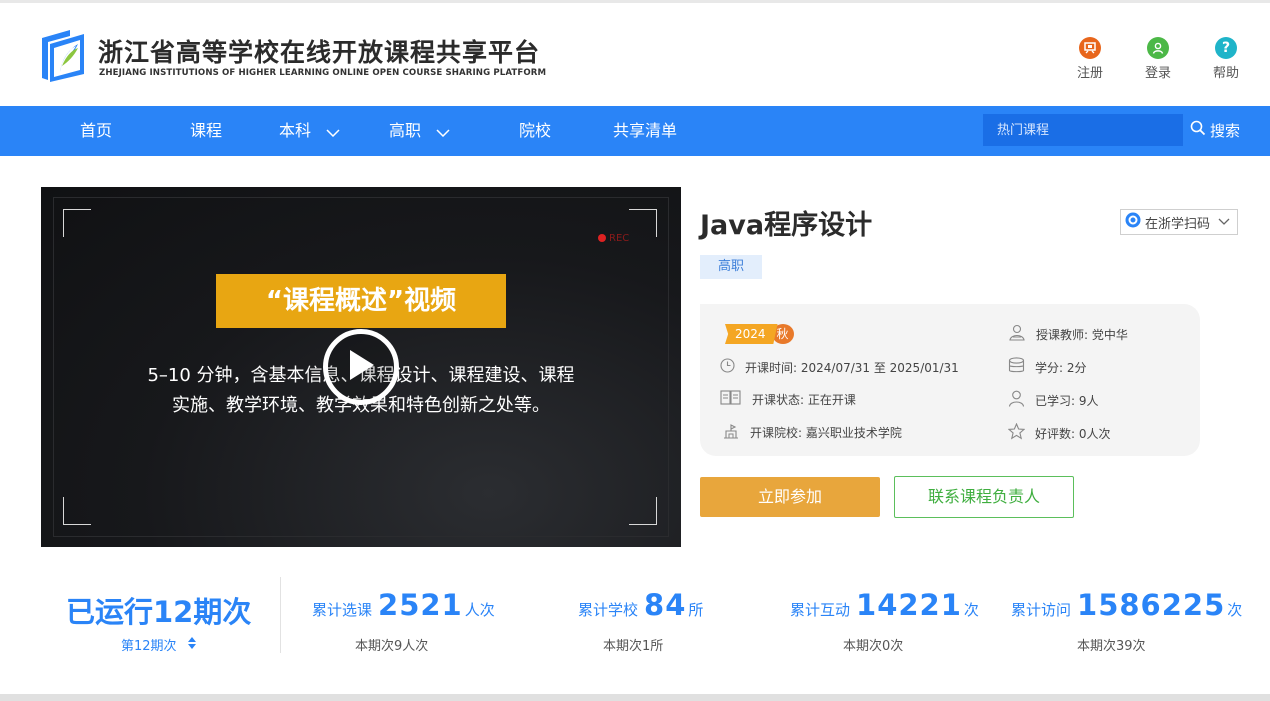 This screenshot has width=1270, height=701. What do you see at coordinates (1021, 367) in the screenshot?
I see `database-icon` at bounding box center [1021, 367].